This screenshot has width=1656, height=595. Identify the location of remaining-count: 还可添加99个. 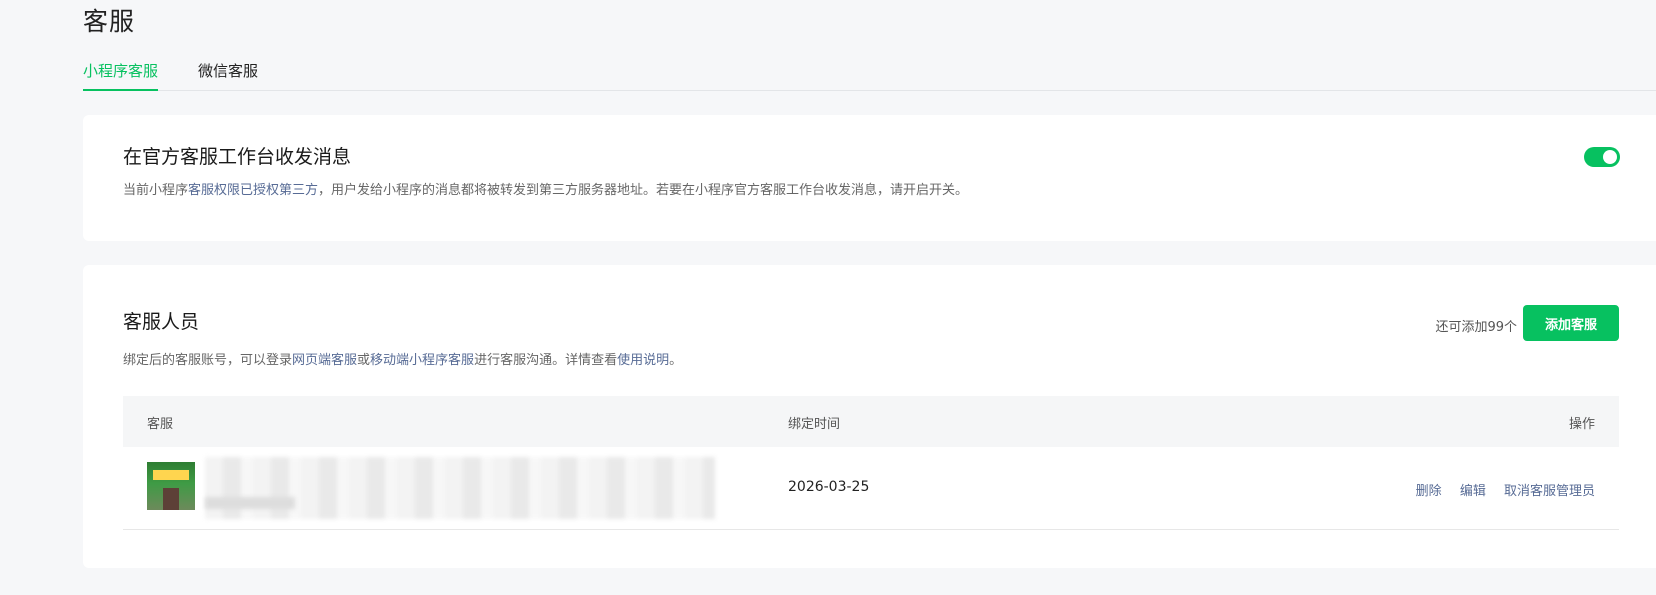
(1476, 327).